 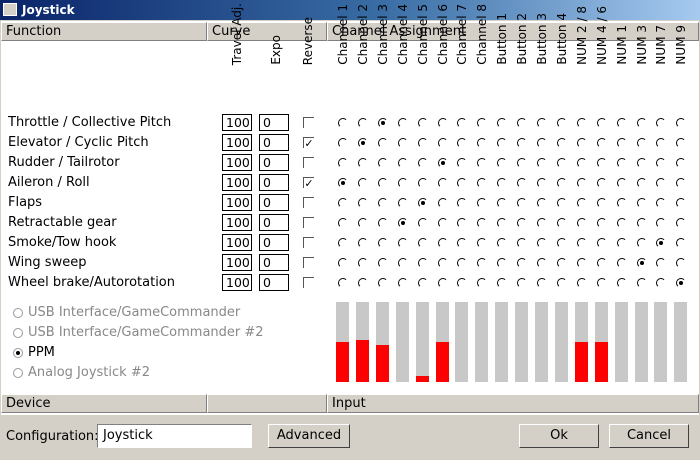 I want to click on device-radio, so click(x=18, y=373).